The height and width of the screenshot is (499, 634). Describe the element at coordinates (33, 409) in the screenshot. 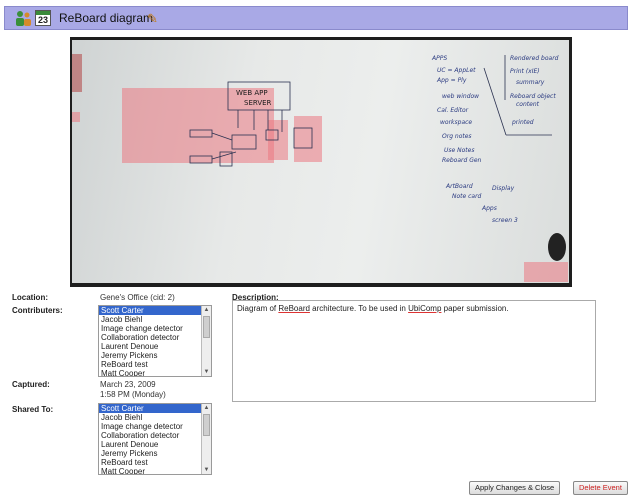

I see `shared-to-label: Shared To:` at that location.